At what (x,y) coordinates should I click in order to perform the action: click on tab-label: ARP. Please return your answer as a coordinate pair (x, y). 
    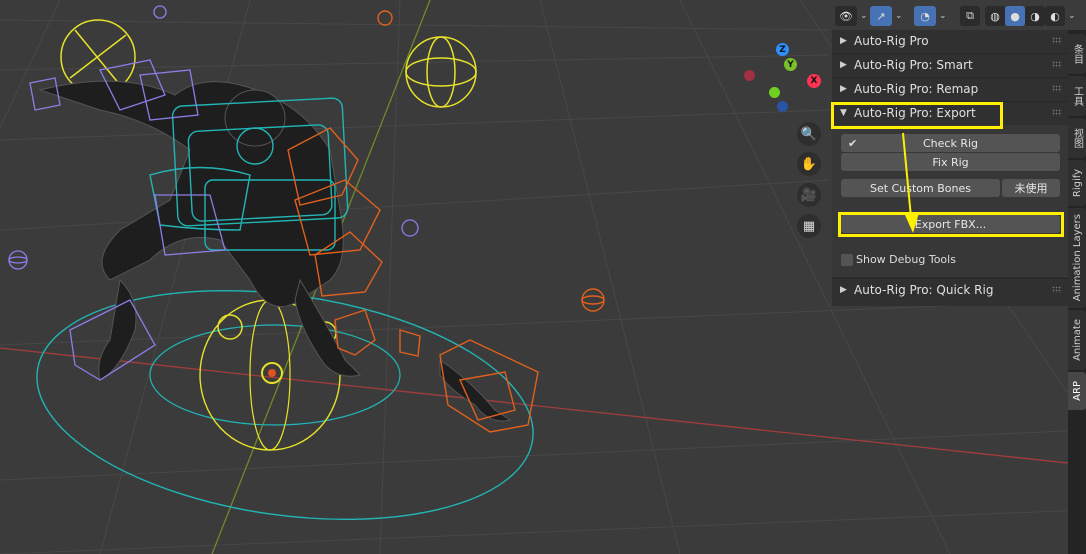
    Looking at the image, I should click on (1077, 391).